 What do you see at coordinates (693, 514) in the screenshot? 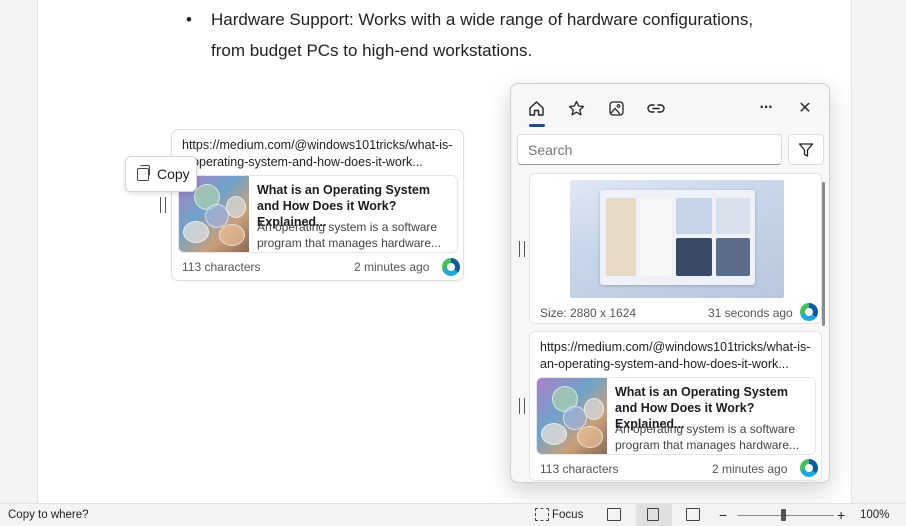
I see `web-layout-icon` at bounding box center [693, 514].